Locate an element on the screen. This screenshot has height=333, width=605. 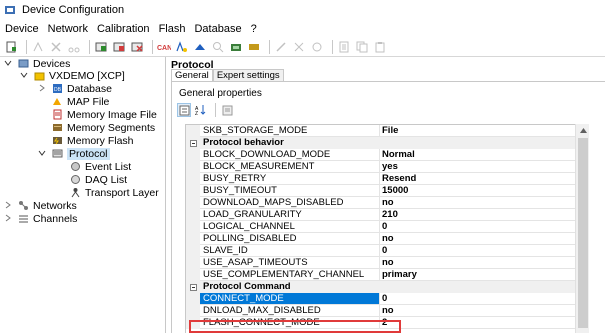
property-row: SLAVE_ID 0 is located at coordinates (380, 251).